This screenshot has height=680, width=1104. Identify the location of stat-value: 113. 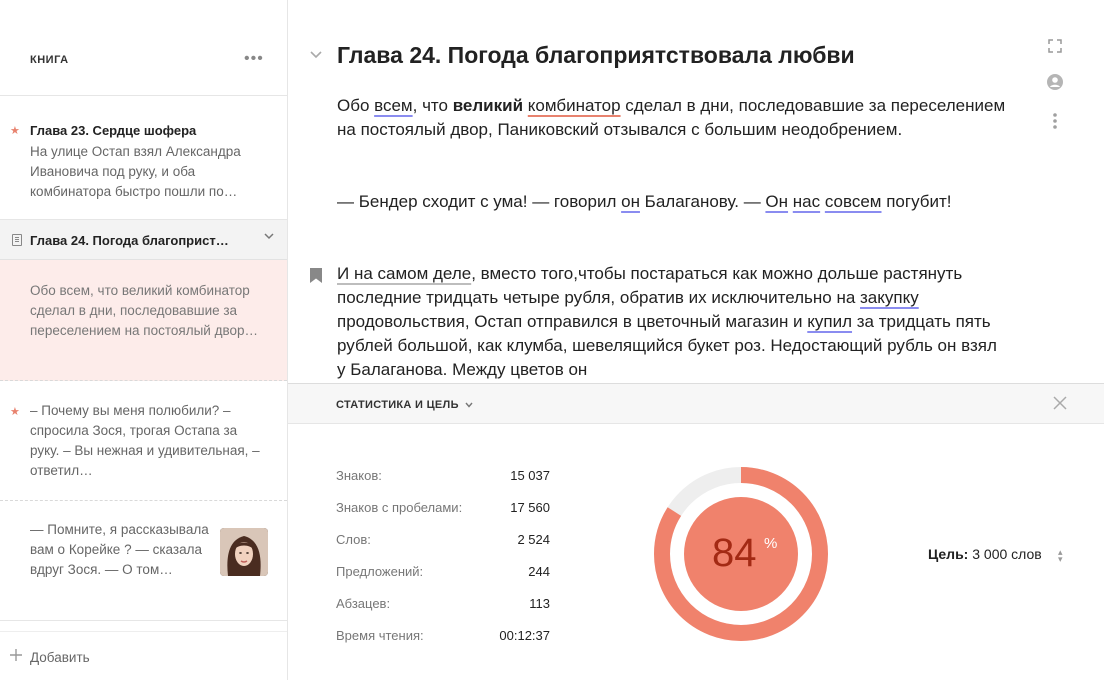
(539, 603).